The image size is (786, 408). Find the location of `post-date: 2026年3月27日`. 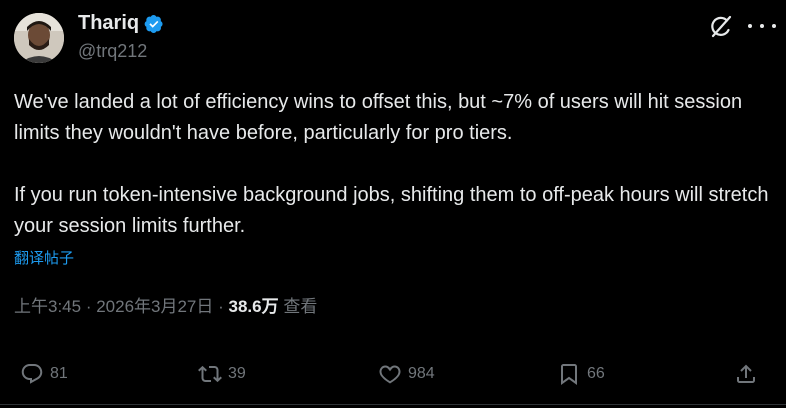

post-date: 2026年3月27日 is located at coordinates (154, 306).